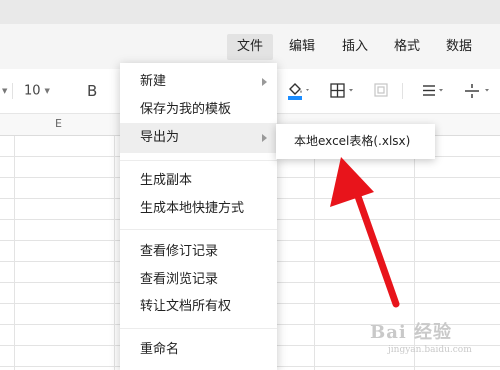  I want to click on export-local-xlsx-label: 本地excel表格(.xlsx), so click(352, 141).